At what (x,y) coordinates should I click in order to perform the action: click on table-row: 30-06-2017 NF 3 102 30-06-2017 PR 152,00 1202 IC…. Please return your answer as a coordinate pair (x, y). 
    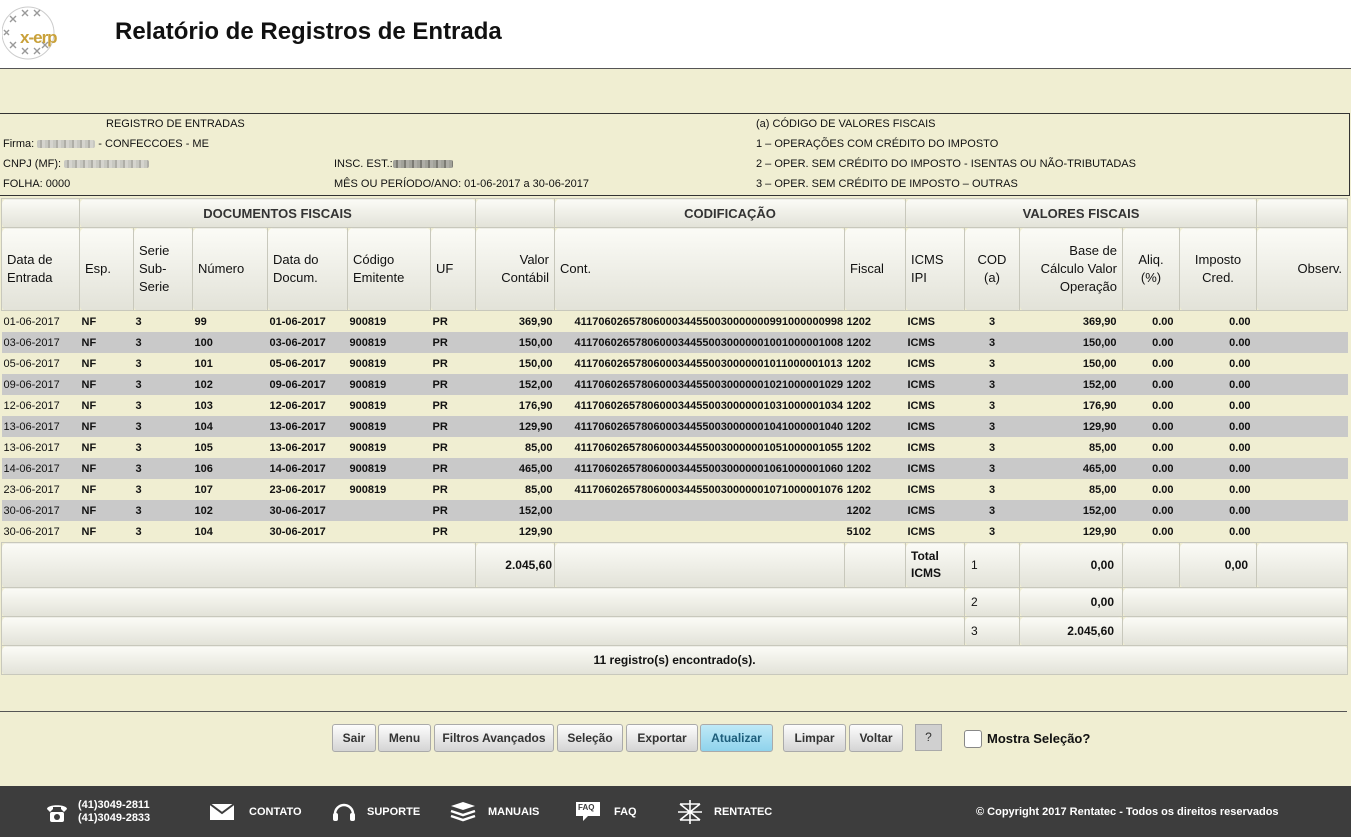
    Looking at the image, I should click on (674, 510).